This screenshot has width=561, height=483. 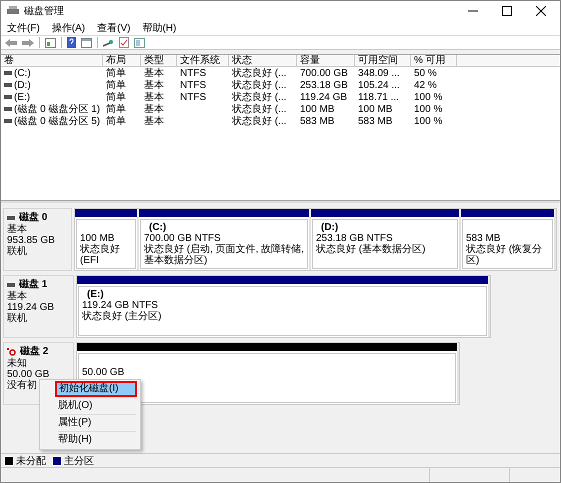 What do you see at coordinates (22, 85) in the screenshot?
I see `table-cell: (D:)` at bounding box center [22, 85].